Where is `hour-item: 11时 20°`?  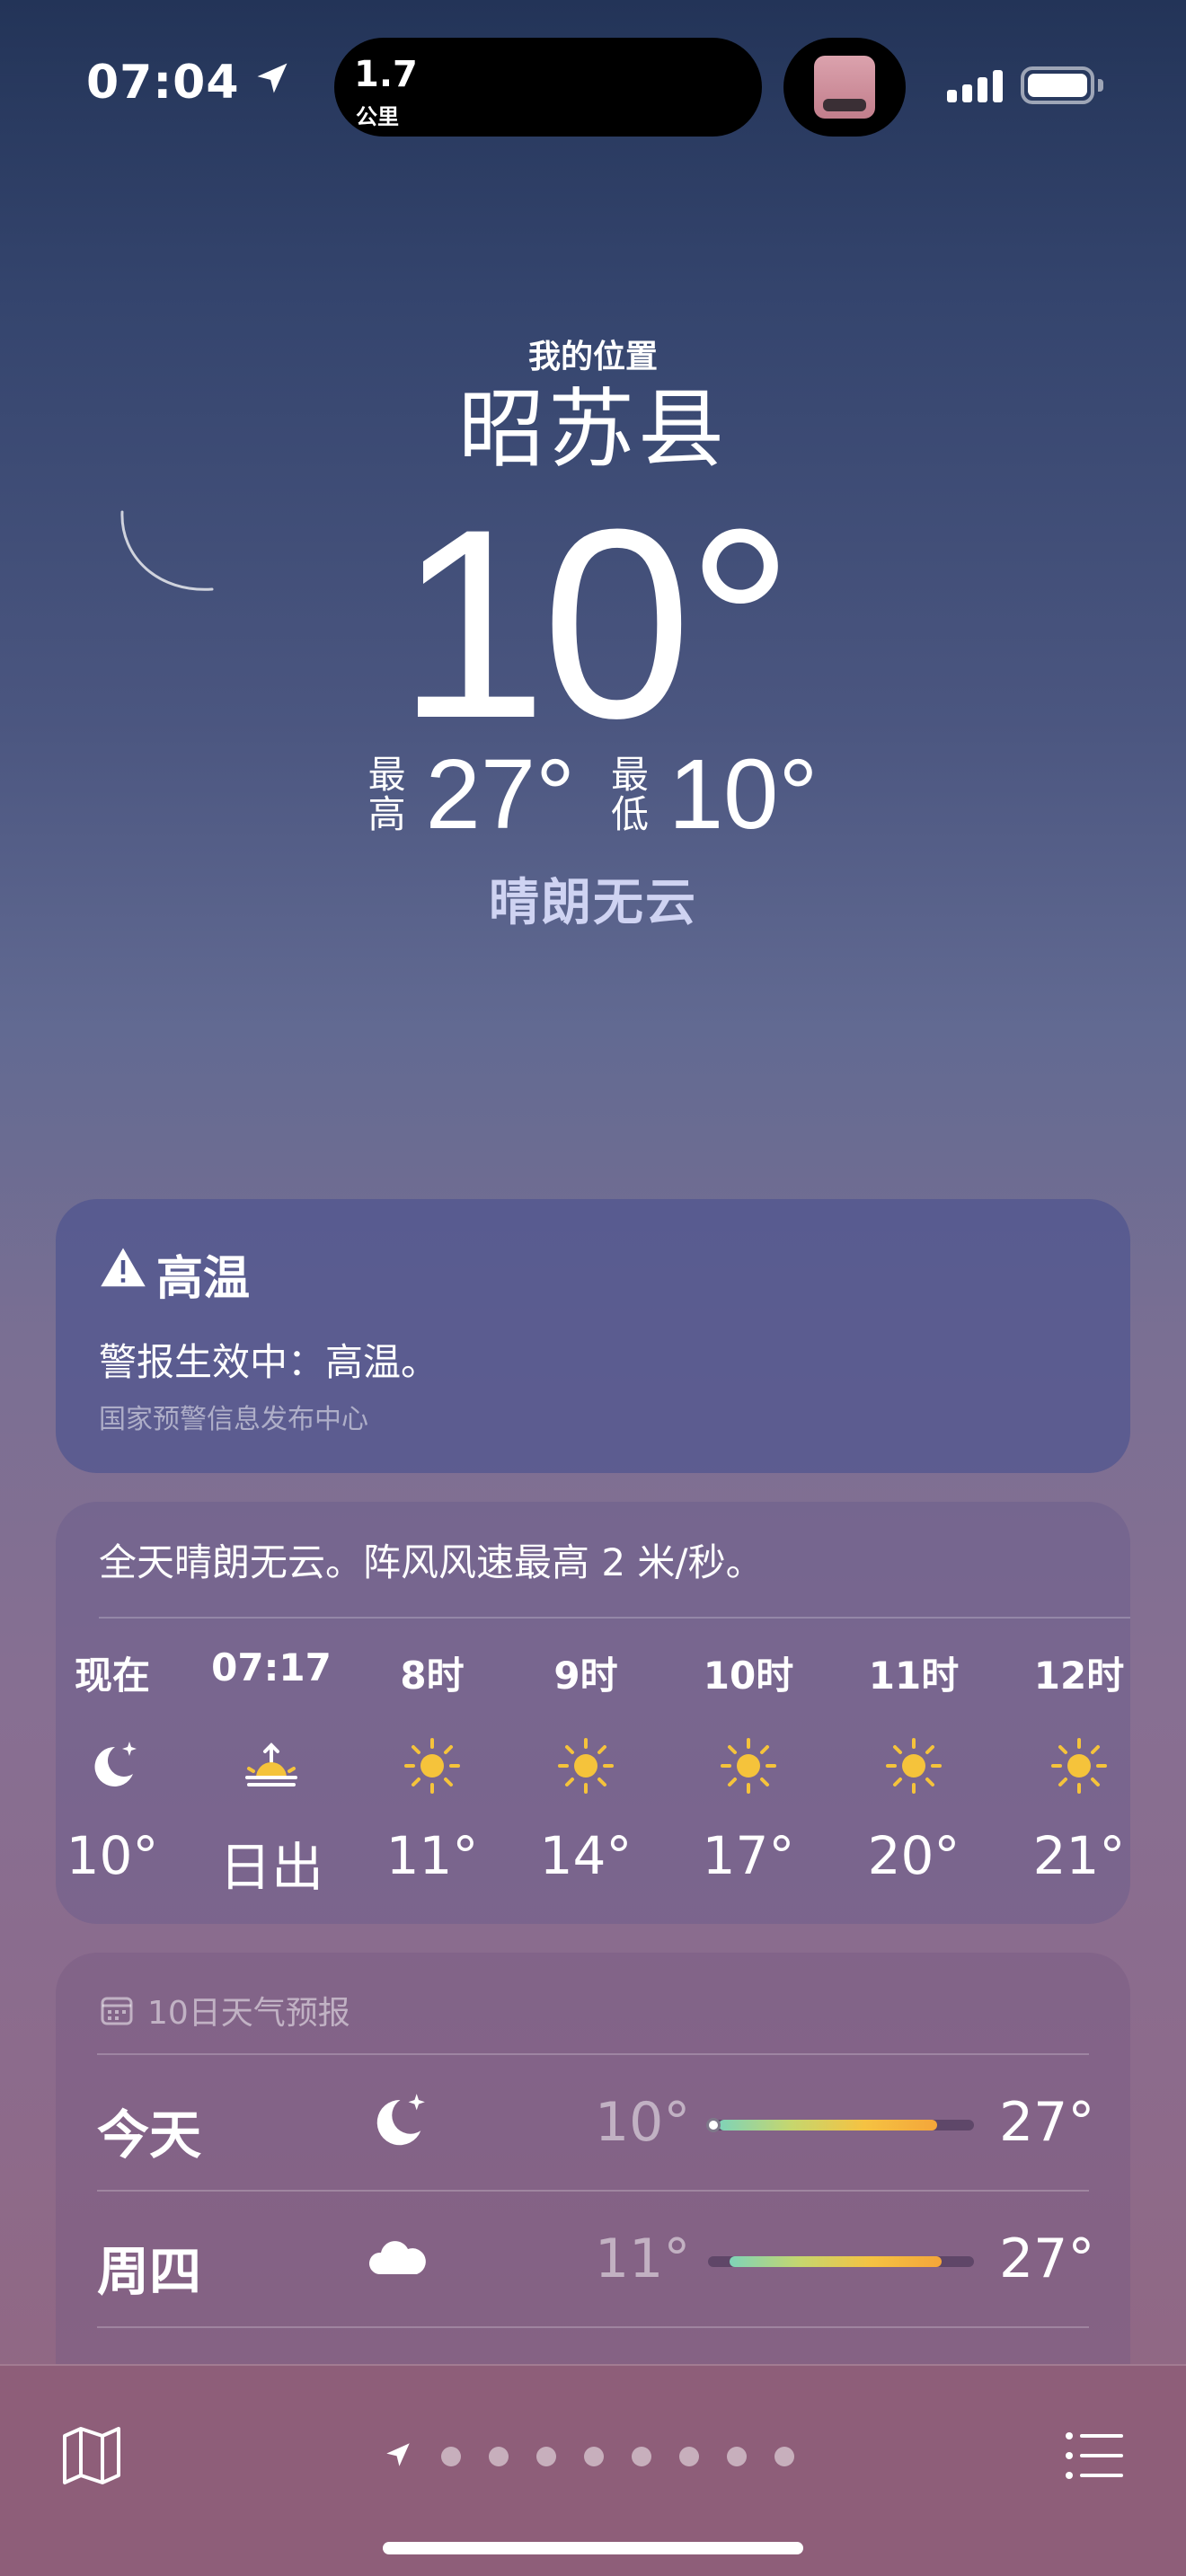 hour-item: 11时 20° is located at coordinates (913, 1765).